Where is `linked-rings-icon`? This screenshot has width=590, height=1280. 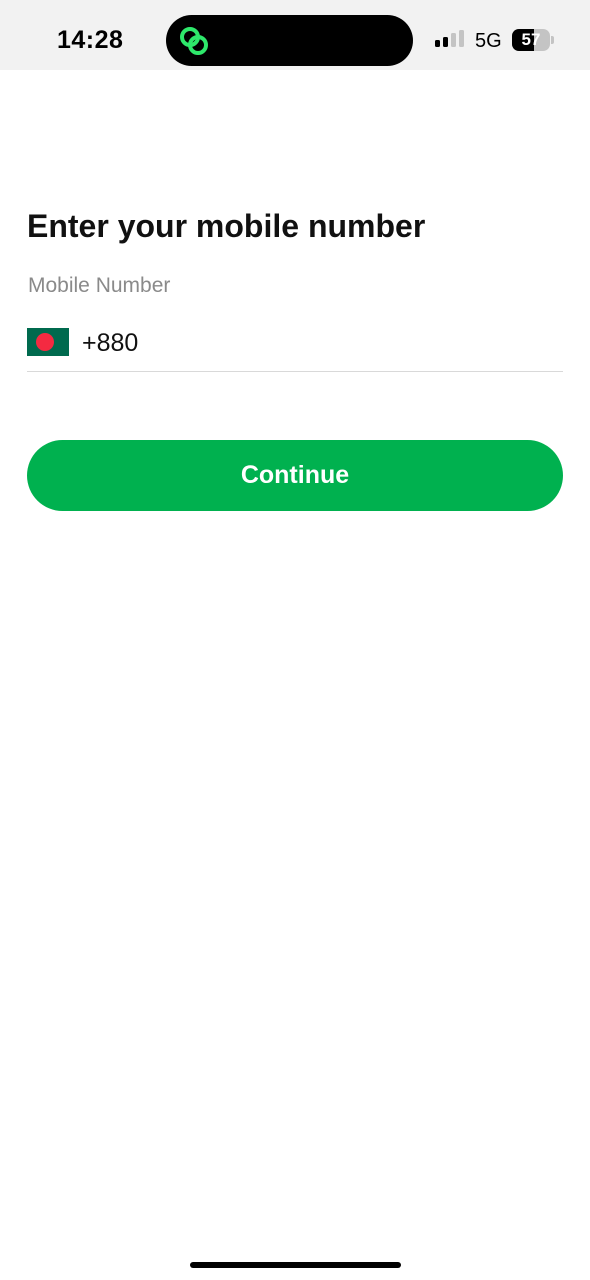
linked-rings-icon is located at coordinates (194, 41).